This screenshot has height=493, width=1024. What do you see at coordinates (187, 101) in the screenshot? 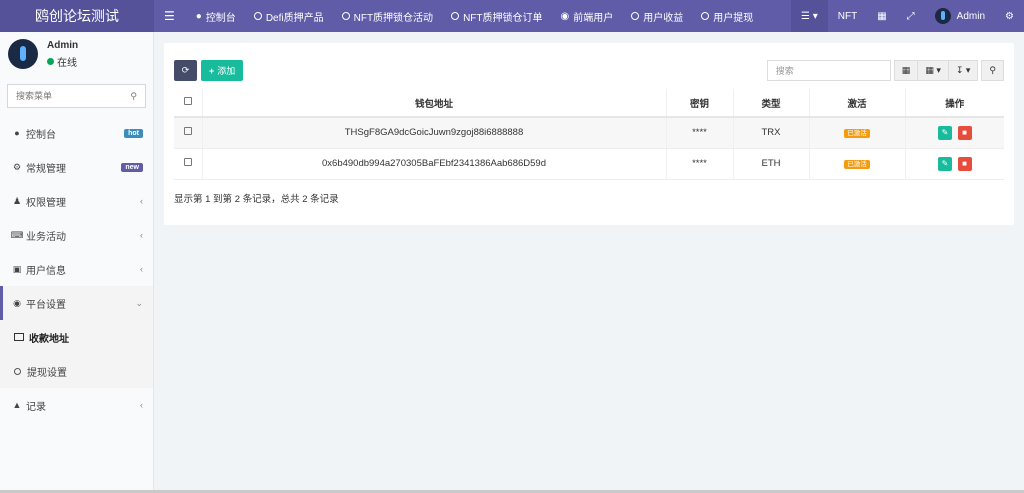
I see `select-all-checkbox` at bounding box center [187, 101].